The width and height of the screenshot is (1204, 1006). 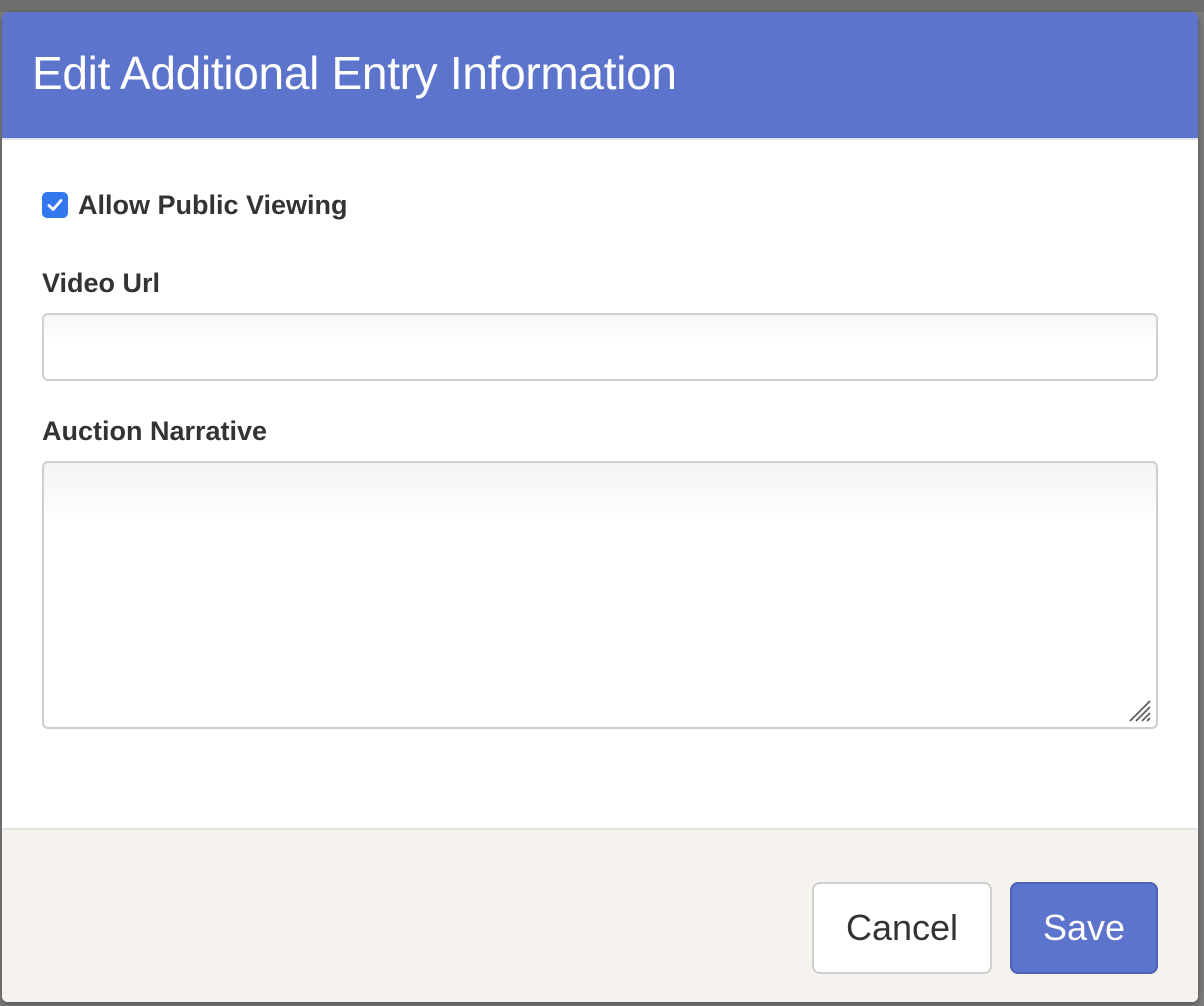 I want to click on modal-title: Edit Additional Entry Information, so click(x=354, y=73).